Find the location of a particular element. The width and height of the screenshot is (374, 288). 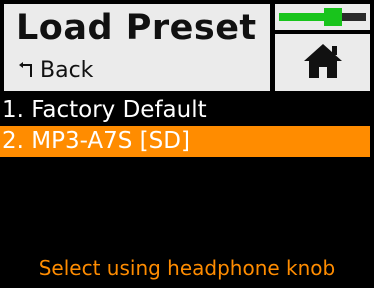

preset-item-mp3-a7s: 2. MP3-A7S [SD] is located at coordinates (185, 141).